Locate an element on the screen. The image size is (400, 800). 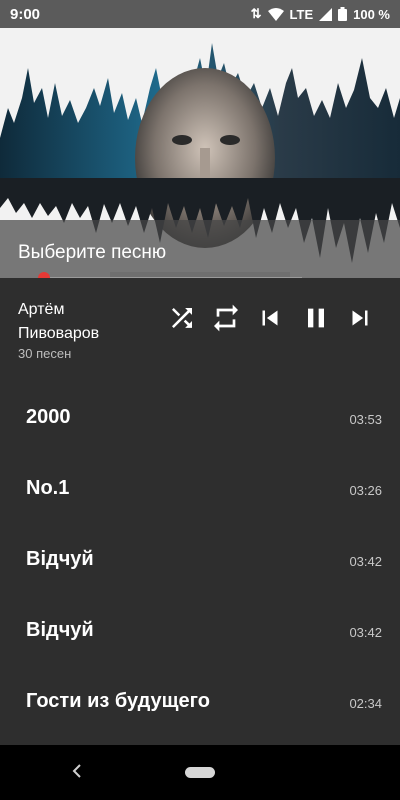
home-pill-button is located at coordinates (200, 772).